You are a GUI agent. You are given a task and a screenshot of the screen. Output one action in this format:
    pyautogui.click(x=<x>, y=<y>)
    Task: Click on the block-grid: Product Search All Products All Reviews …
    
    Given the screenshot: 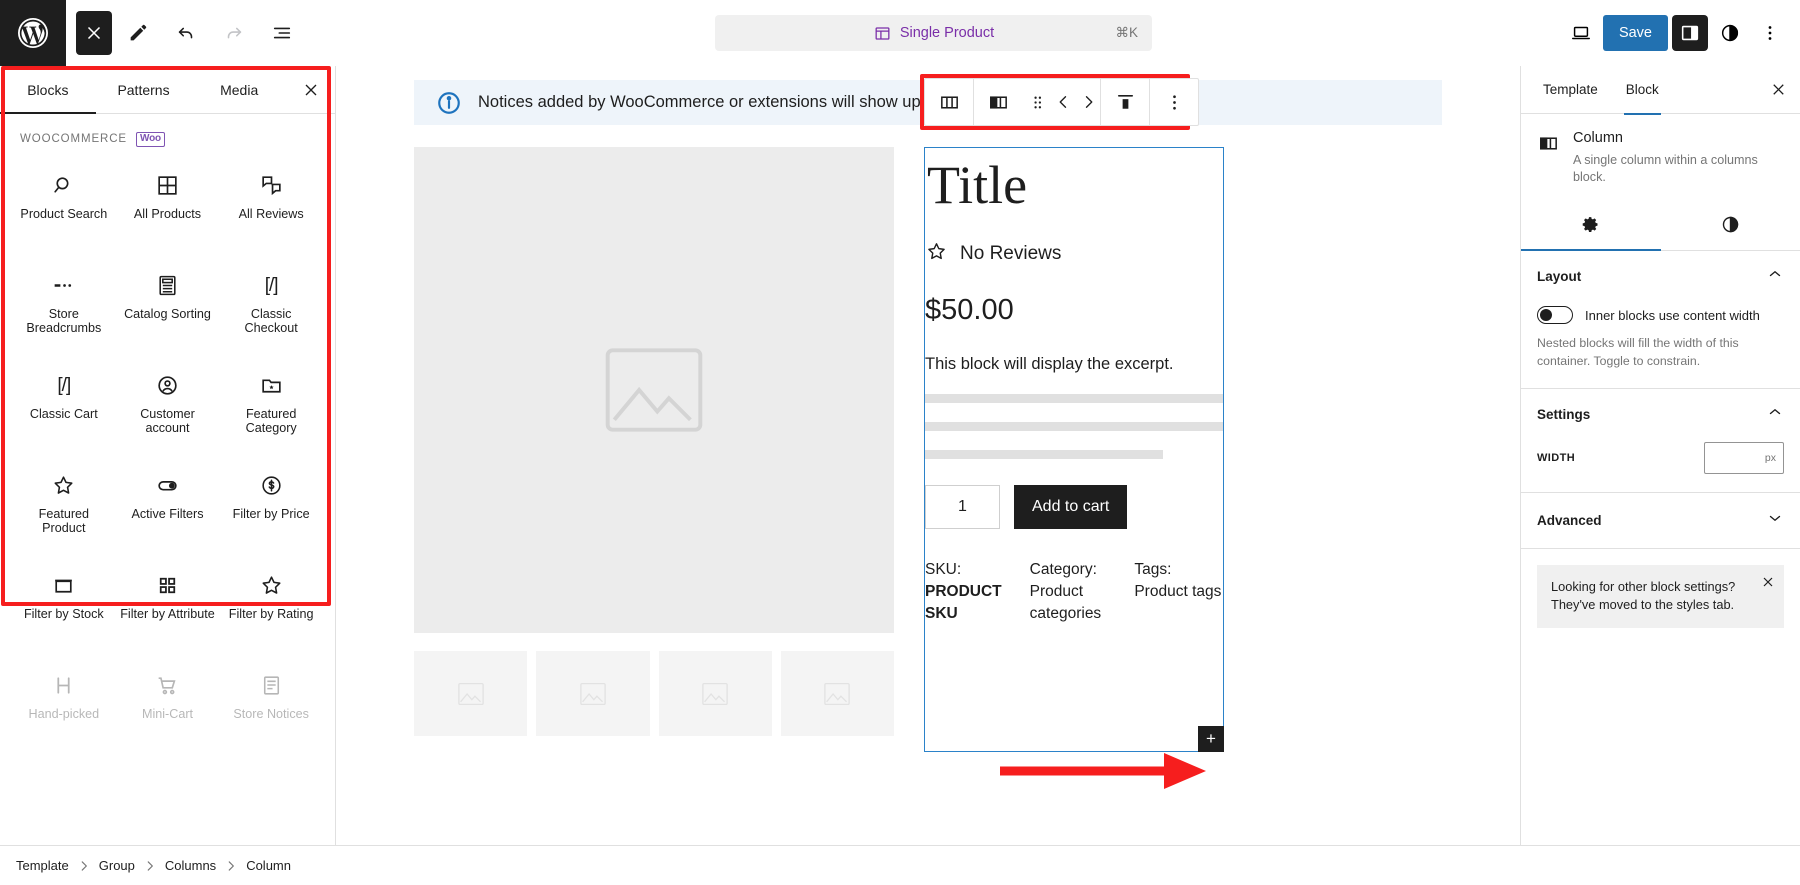 What is the action you would take?
    pyautogui.click(x=167, y=457)
    